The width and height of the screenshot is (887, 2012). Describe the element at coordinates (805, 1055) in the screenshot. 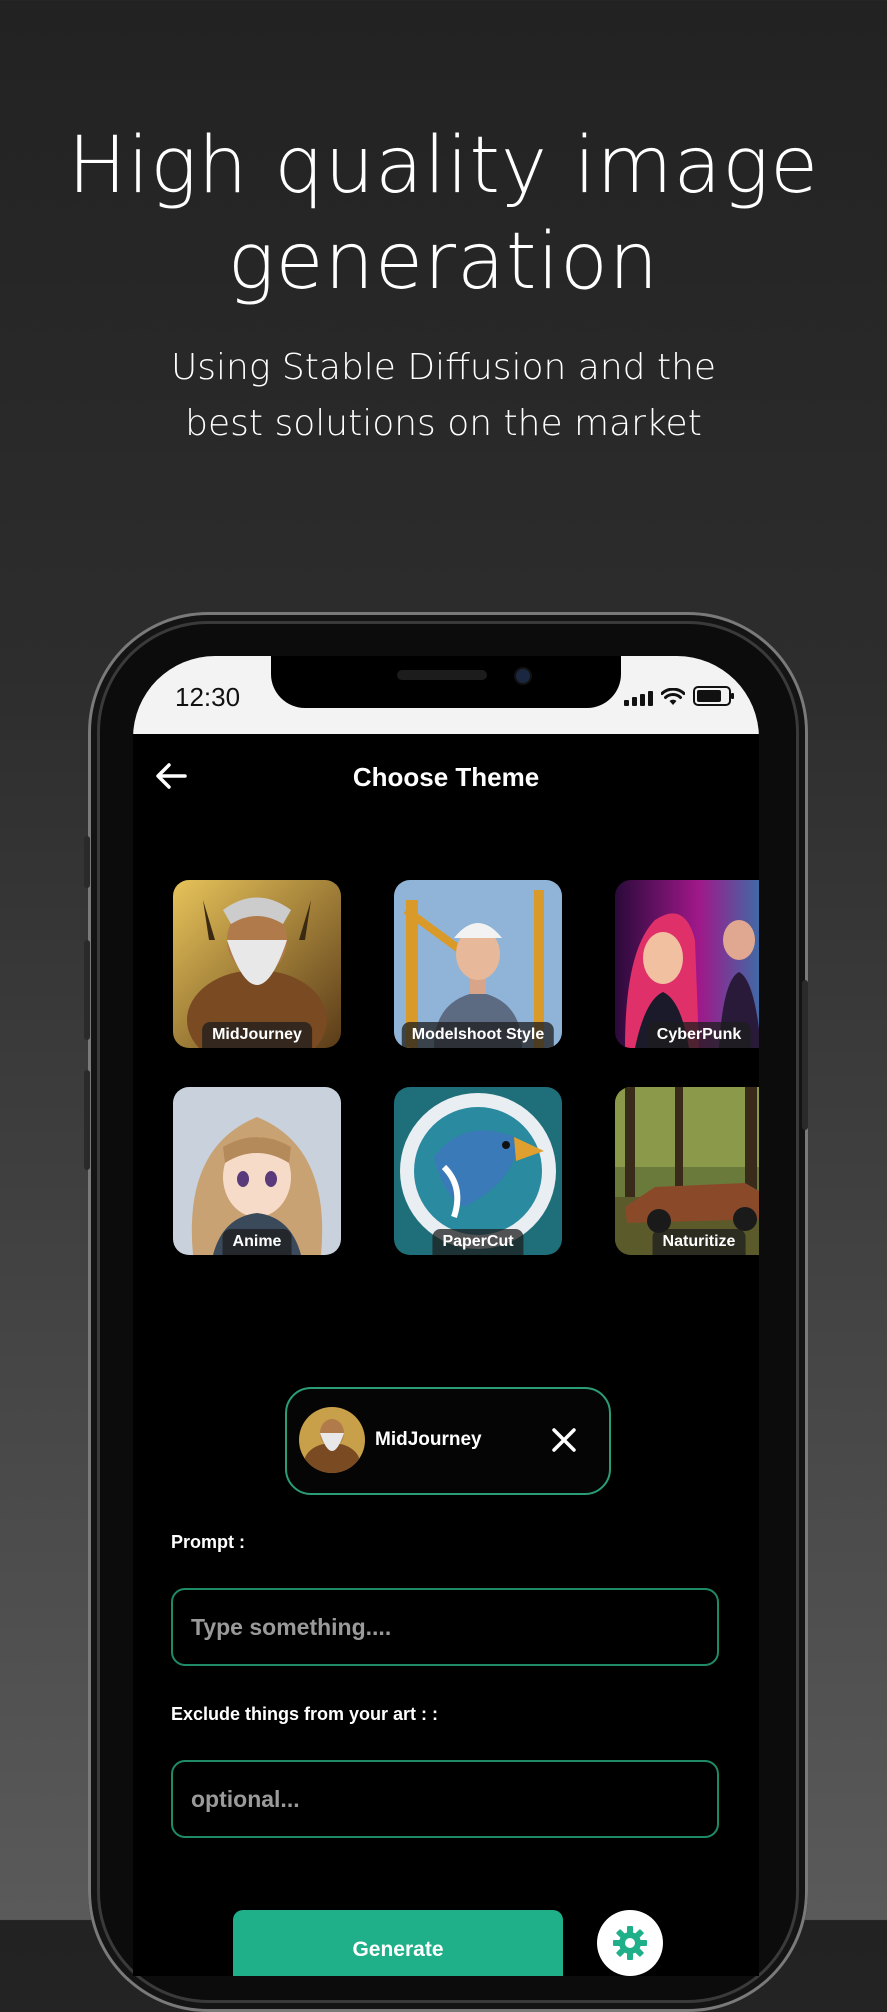

I see `phone-power-button` at that location.